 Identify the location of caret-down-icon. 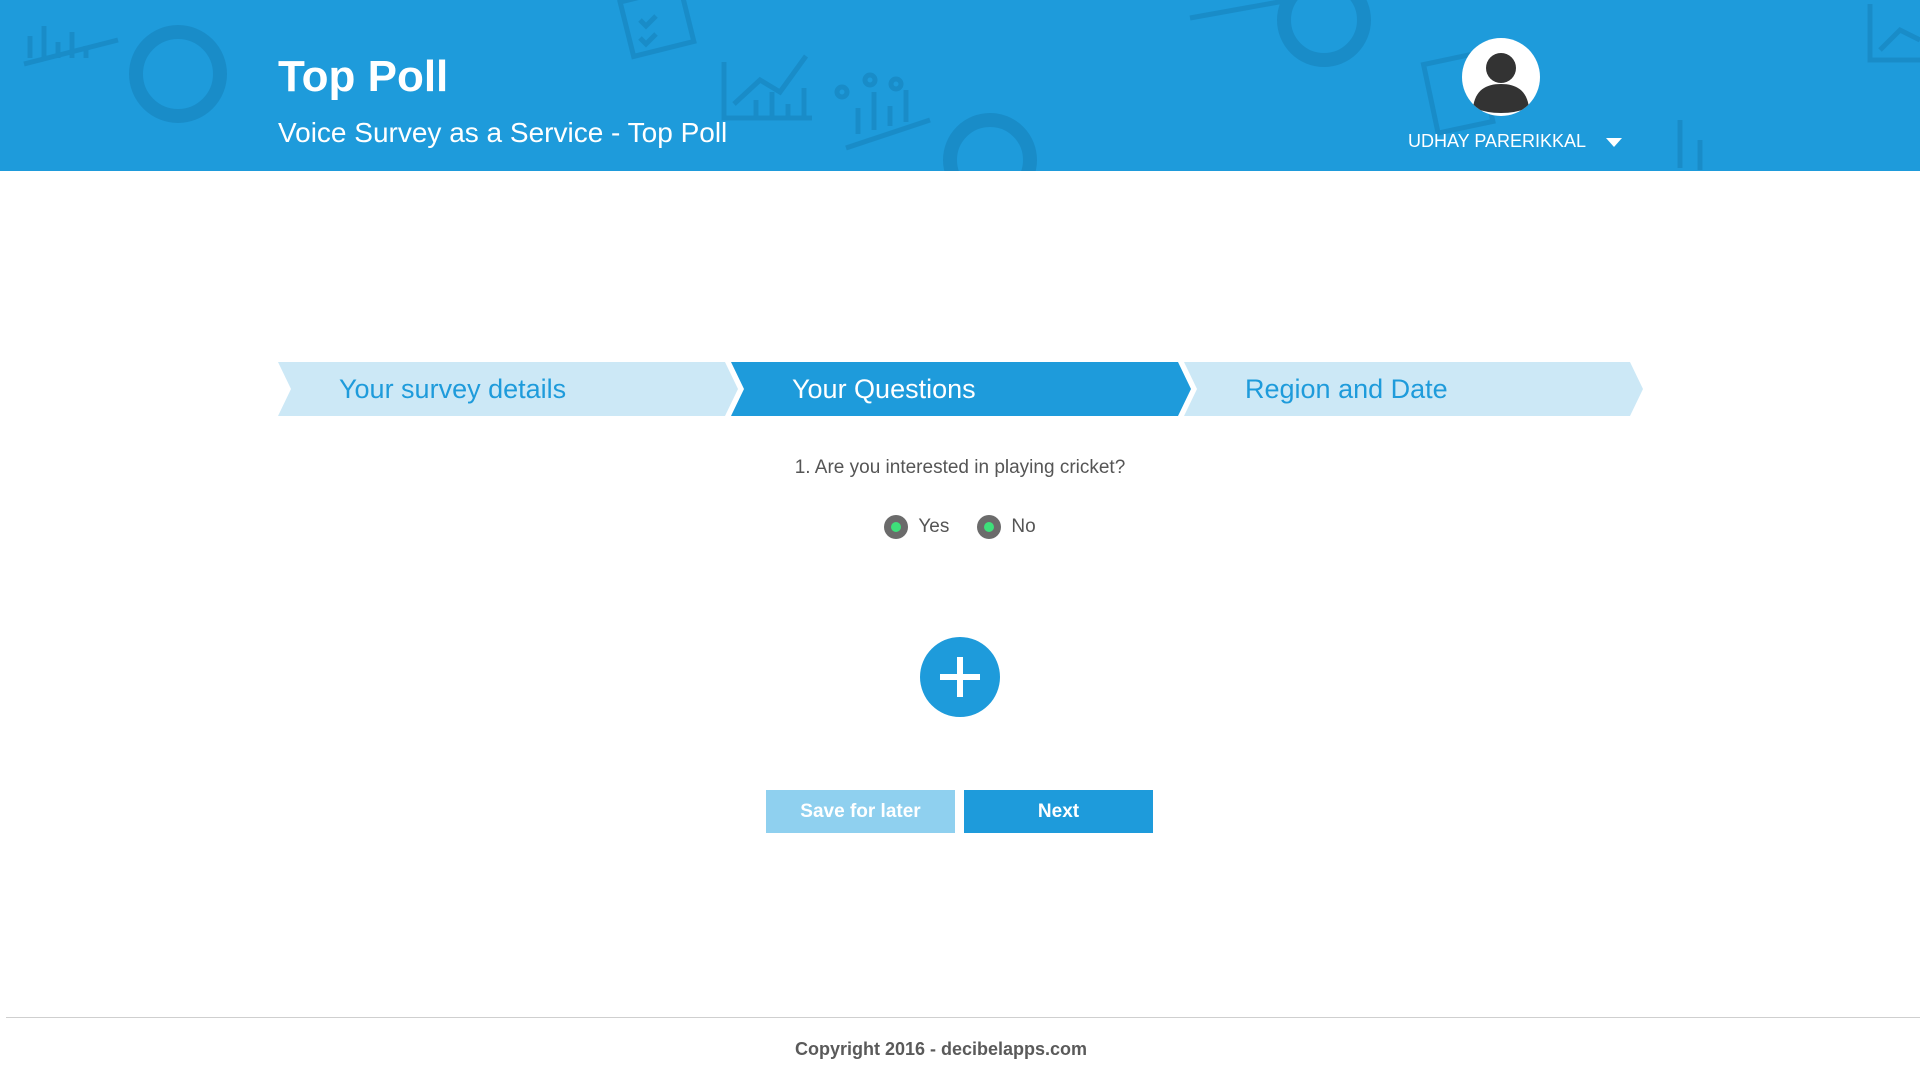
(1614, 142).